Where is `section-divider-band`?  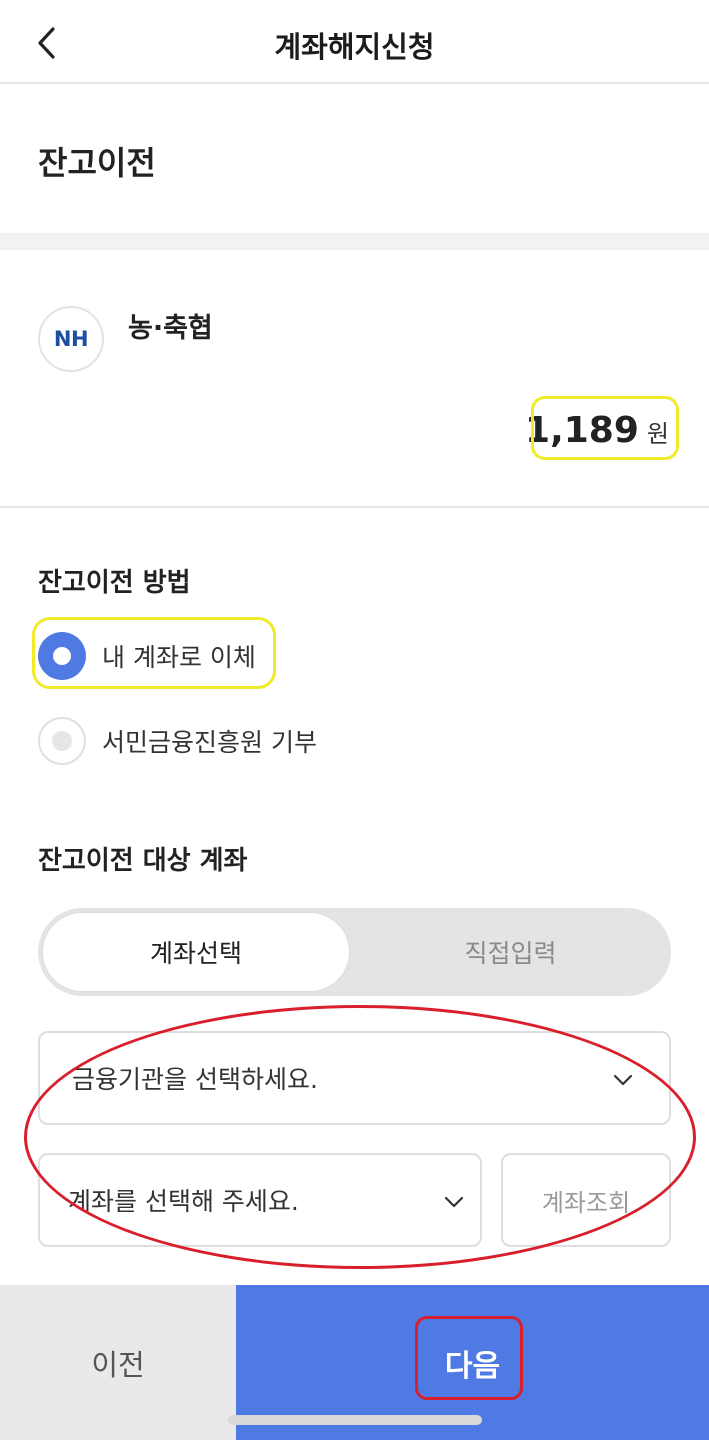 section-divider-band is located at coordinates (354, 241).